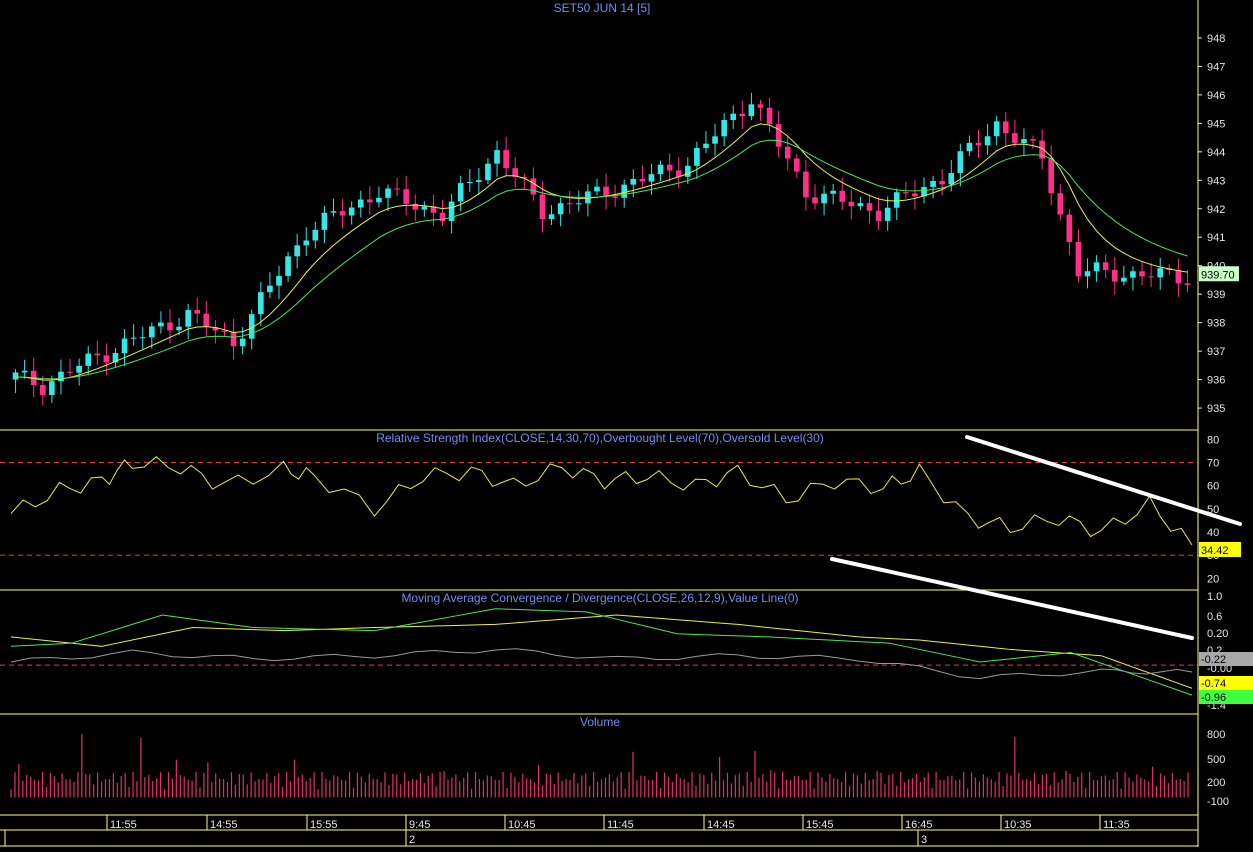 This screenshot has width=1253, height=852. I want to click on volume-tick-label: 500, so click(1216, 760).